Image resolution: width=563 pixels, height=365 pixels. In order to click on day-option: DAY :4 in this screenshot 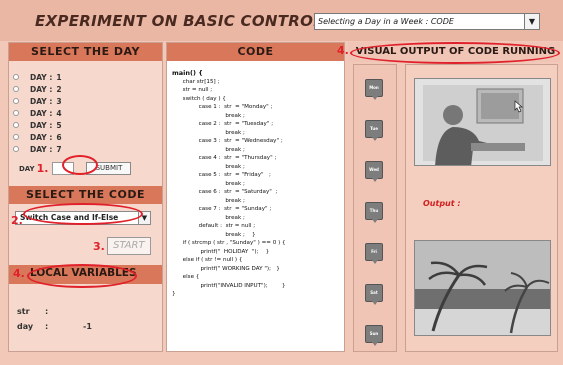, I will do `click(37, 113)`.